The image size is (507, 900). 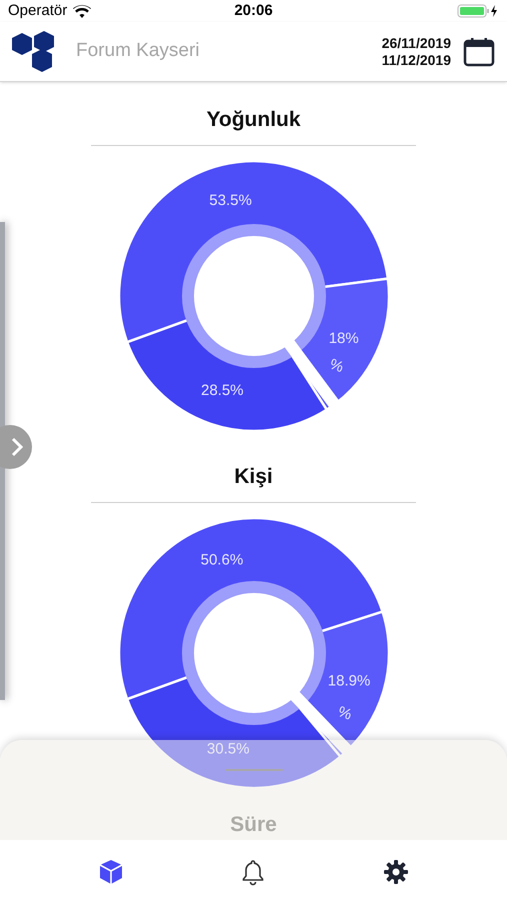 I want to click on chevron-right-icon, so click(x=17, y=447).